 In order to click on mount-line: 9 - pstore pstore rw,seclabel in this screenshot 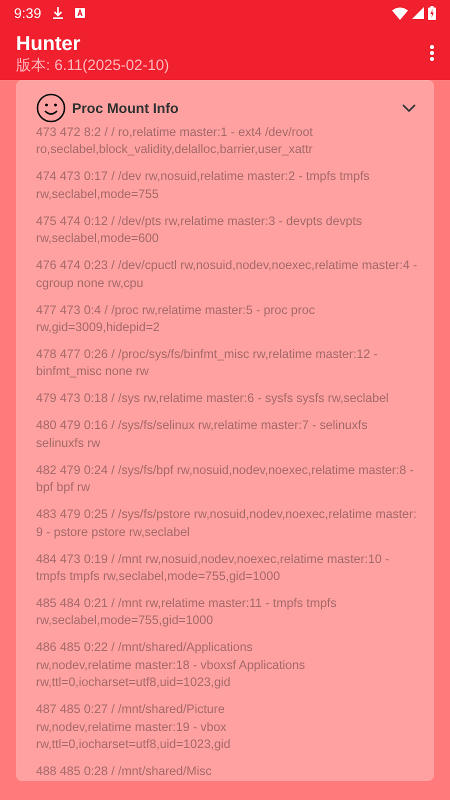, I will do `click(113, 532)`.